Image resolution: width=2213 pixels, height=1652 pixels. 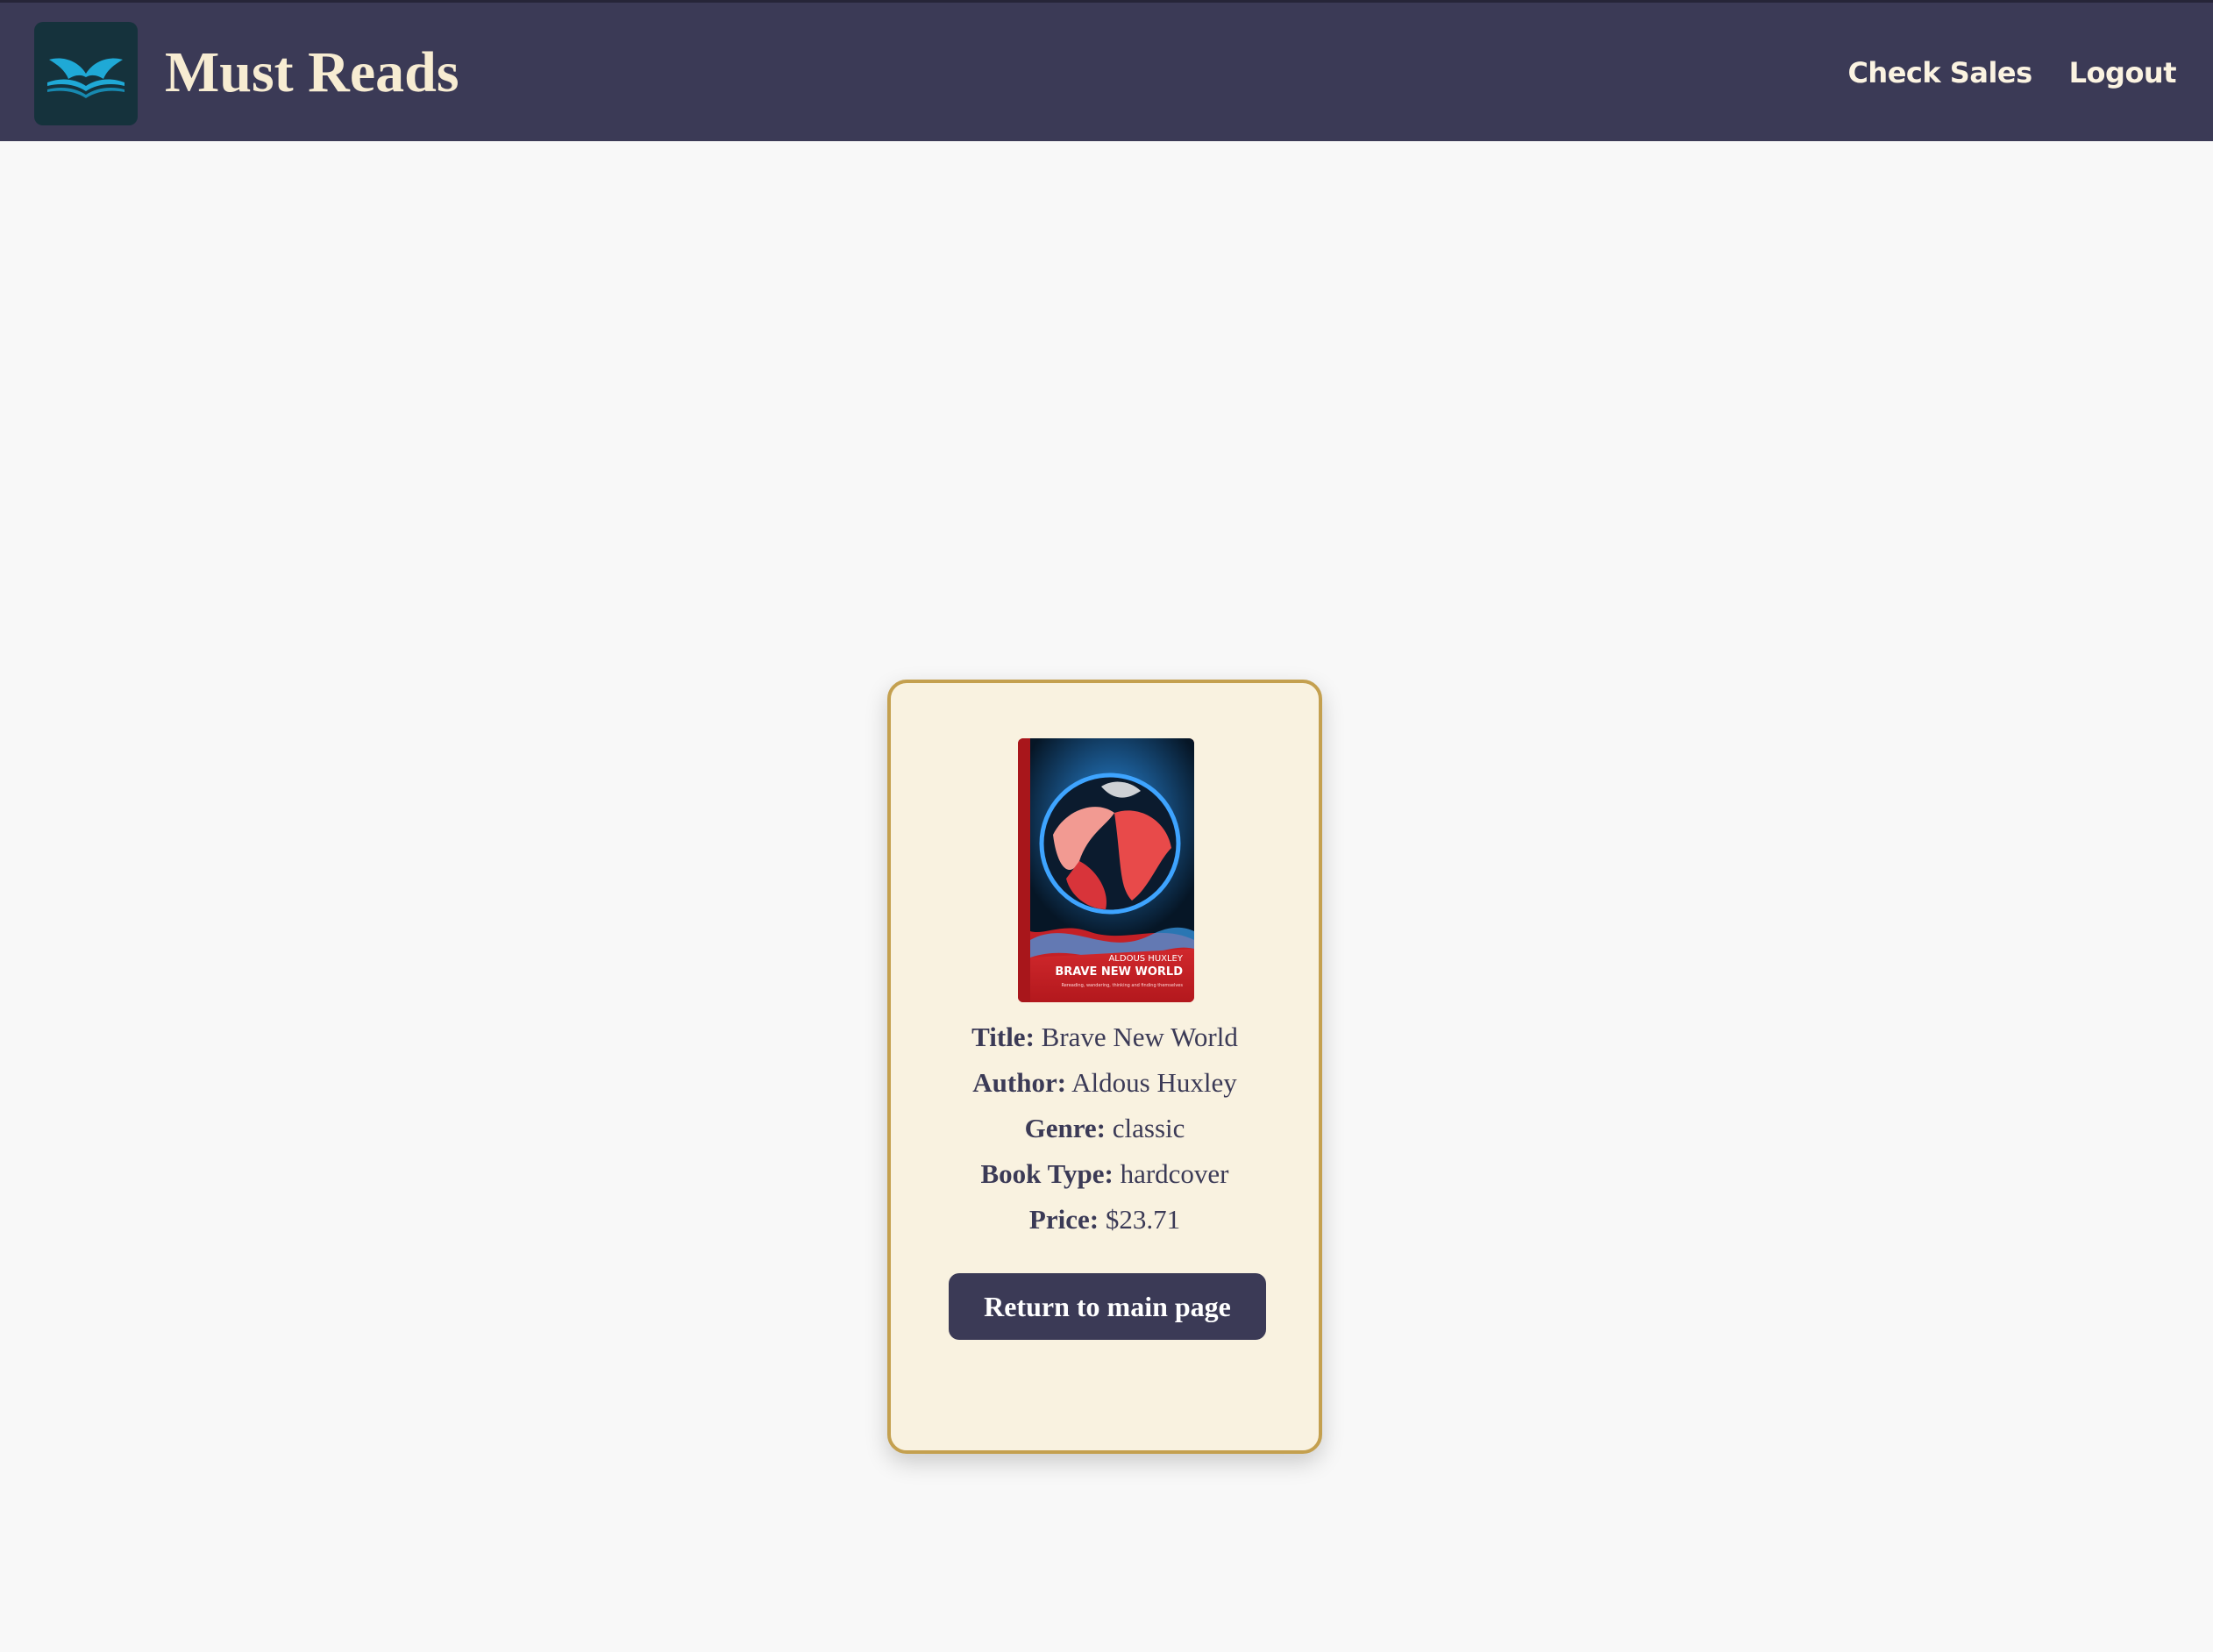 What do you see at coordinates (1107, 1306) in the screenshot?
I see `return-to-main-button: Return to main page` at bounding box center [1107, 1306].